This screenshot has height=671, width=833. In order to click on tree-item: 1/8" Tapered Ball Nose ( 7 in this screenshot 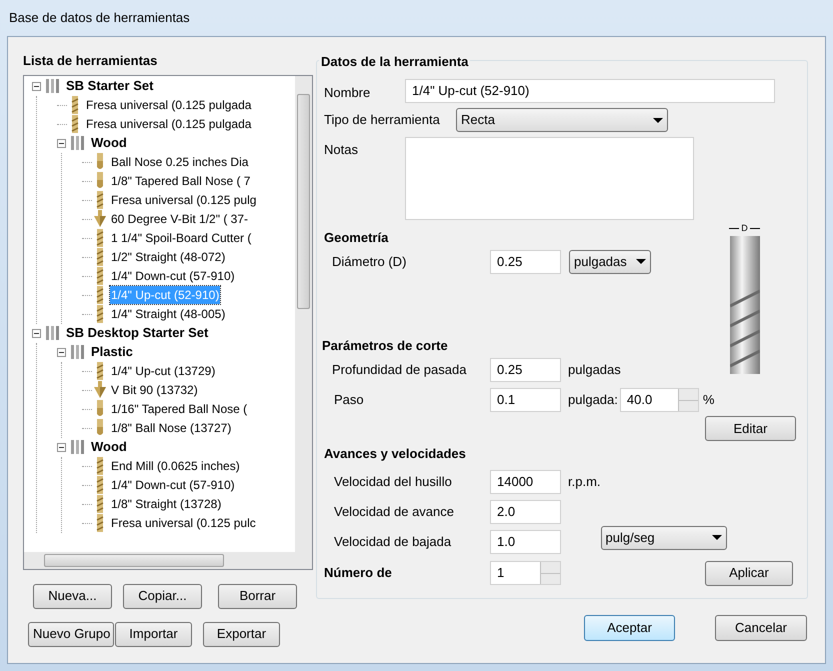, I will do `click(181, 181)`.